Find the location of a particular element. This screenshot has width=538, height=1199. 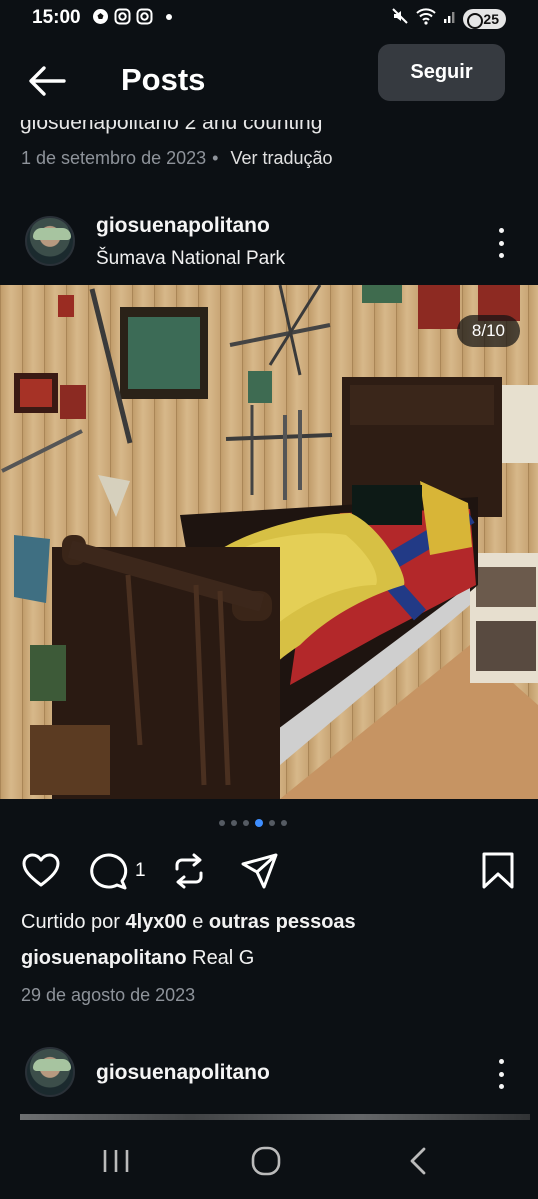

carousel-dot-active is located at coordinates (259, 823).